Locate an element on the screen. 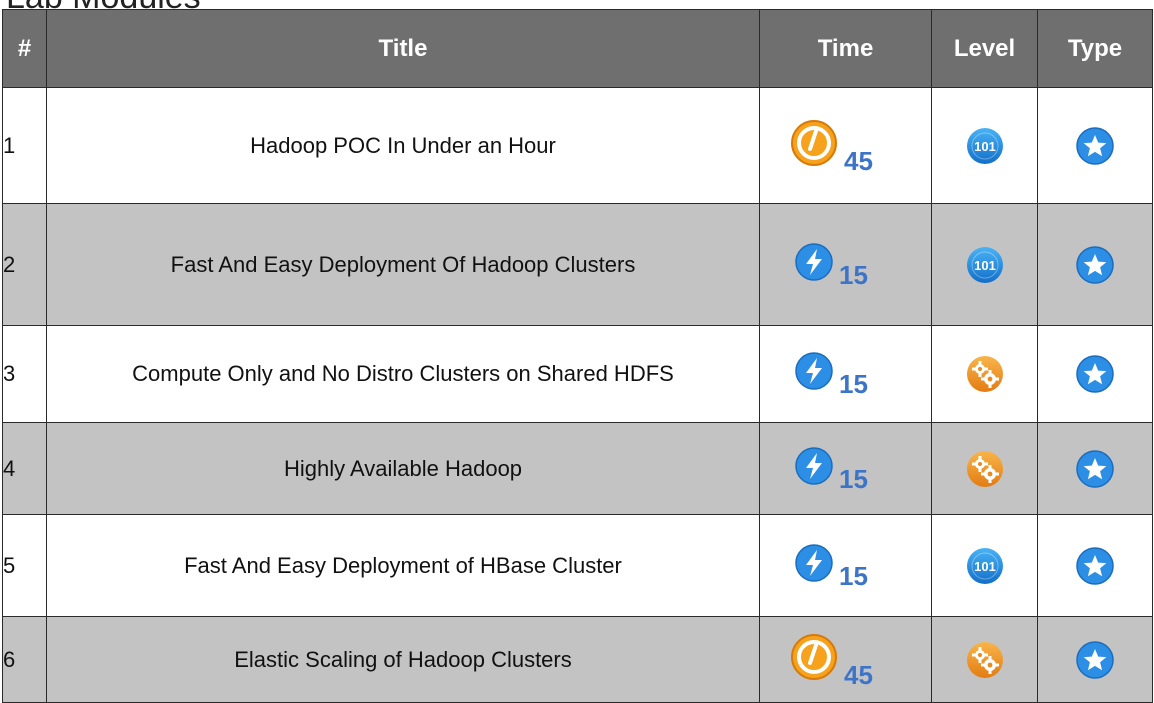 Image resolution: width=1154 pixels, height=703 pixels. row-number: 3 is located at coordinates (24, 374).